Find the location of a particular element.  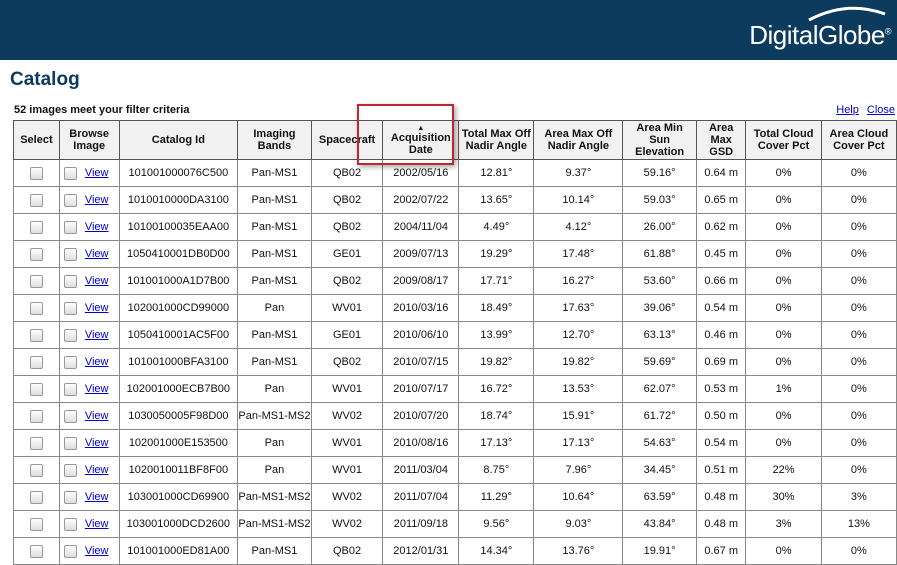

total-max-off-nadir-cell: 18.74° is located at coordinates (496, 416).